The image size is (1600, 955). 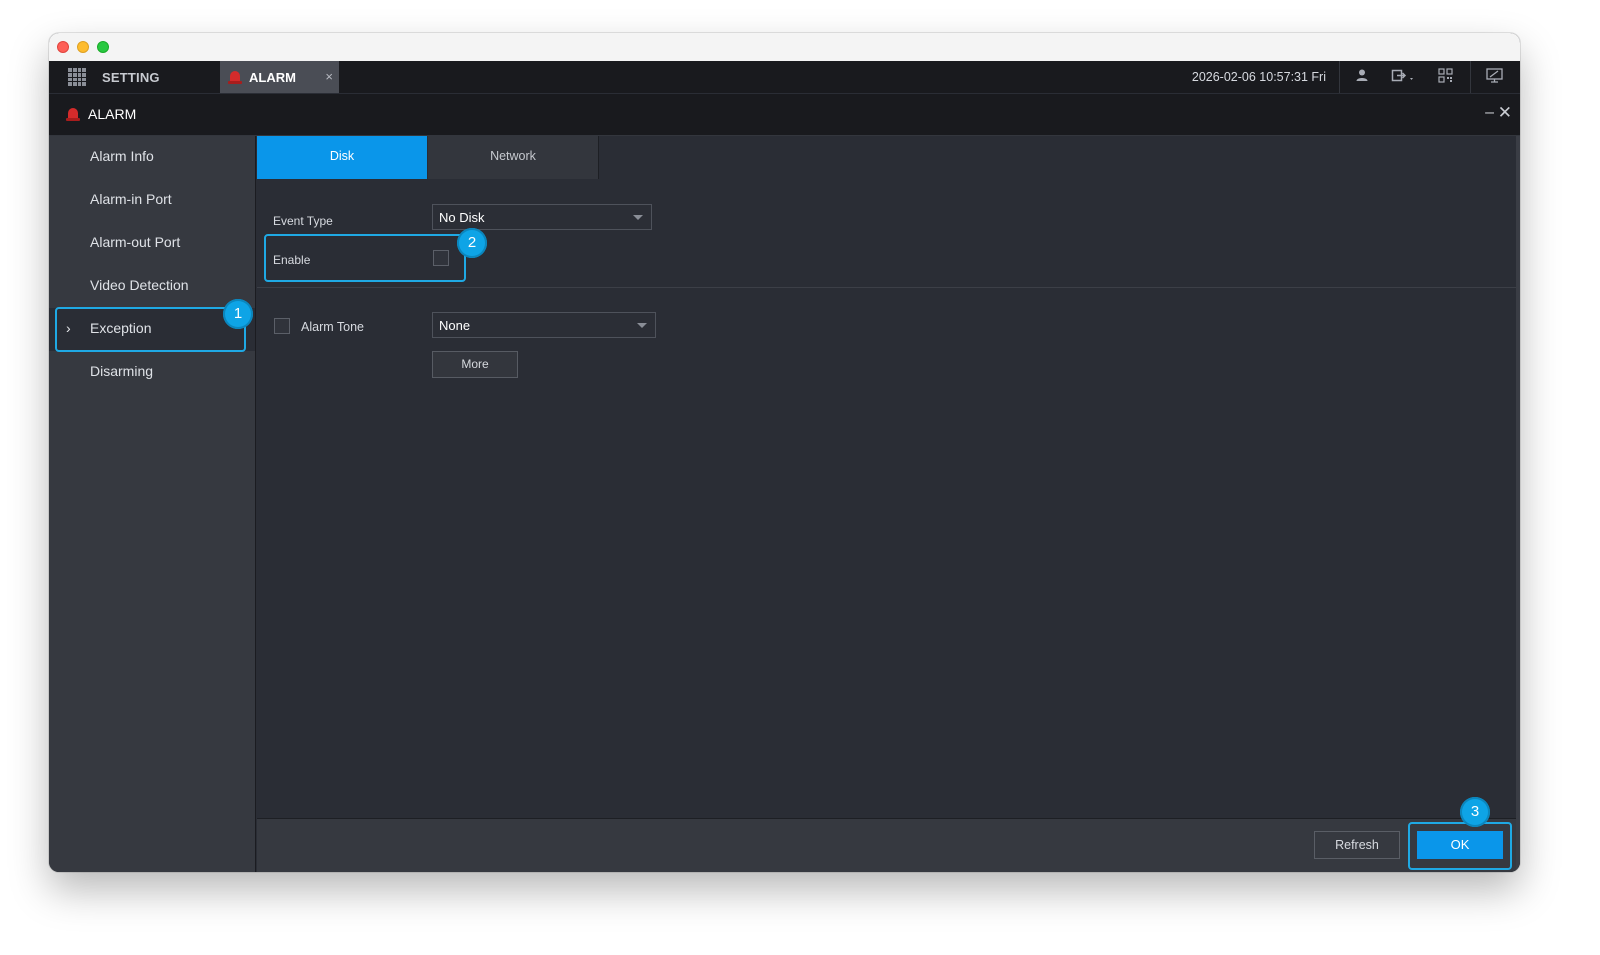 I want to click on minimize-window-button, so click(x=83, y=47).